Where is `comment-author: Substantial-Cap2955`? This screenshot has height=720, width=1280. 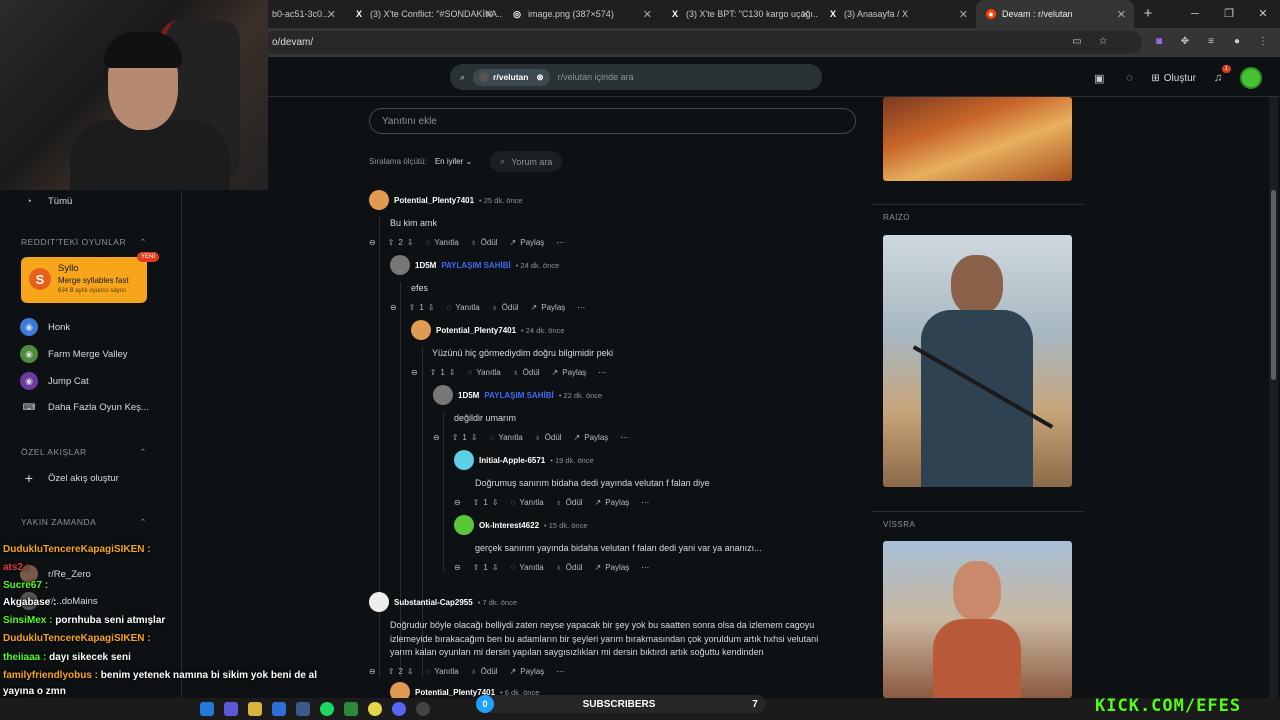 comment-author: Substantial-Cap2955 is located at coordinates (433, 602).